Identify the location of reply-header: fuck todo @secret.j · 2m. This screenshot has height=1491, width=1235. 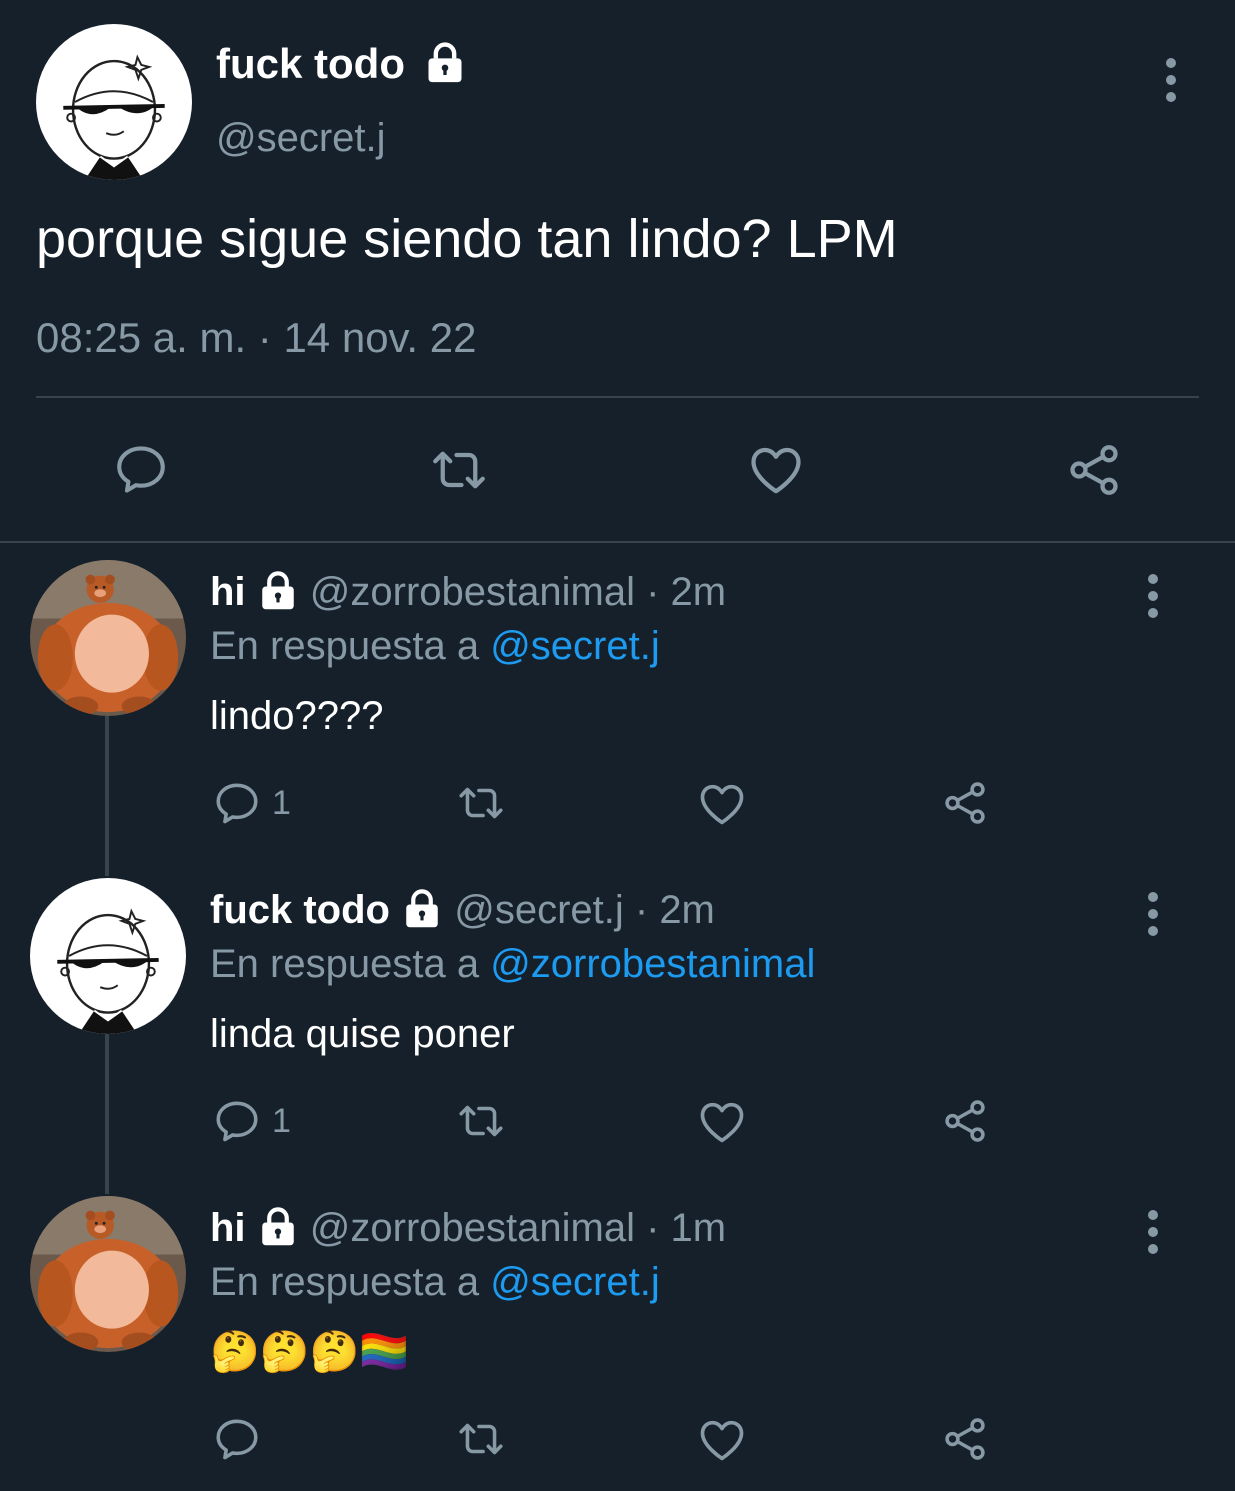
(462, 910).